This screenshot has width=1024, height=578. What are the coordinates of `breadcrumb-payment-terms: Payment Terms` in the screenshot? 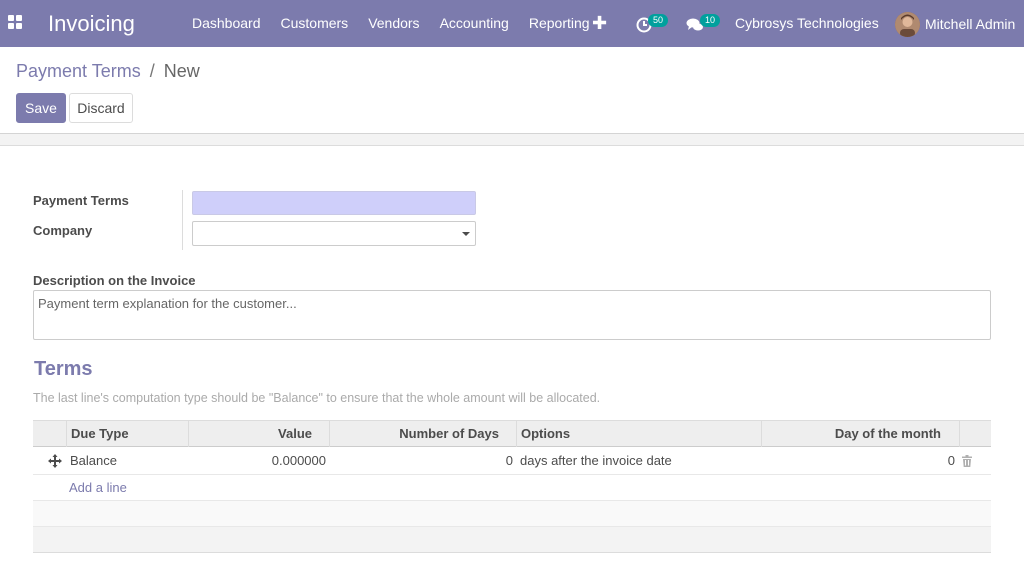 It's located at (78, 71).